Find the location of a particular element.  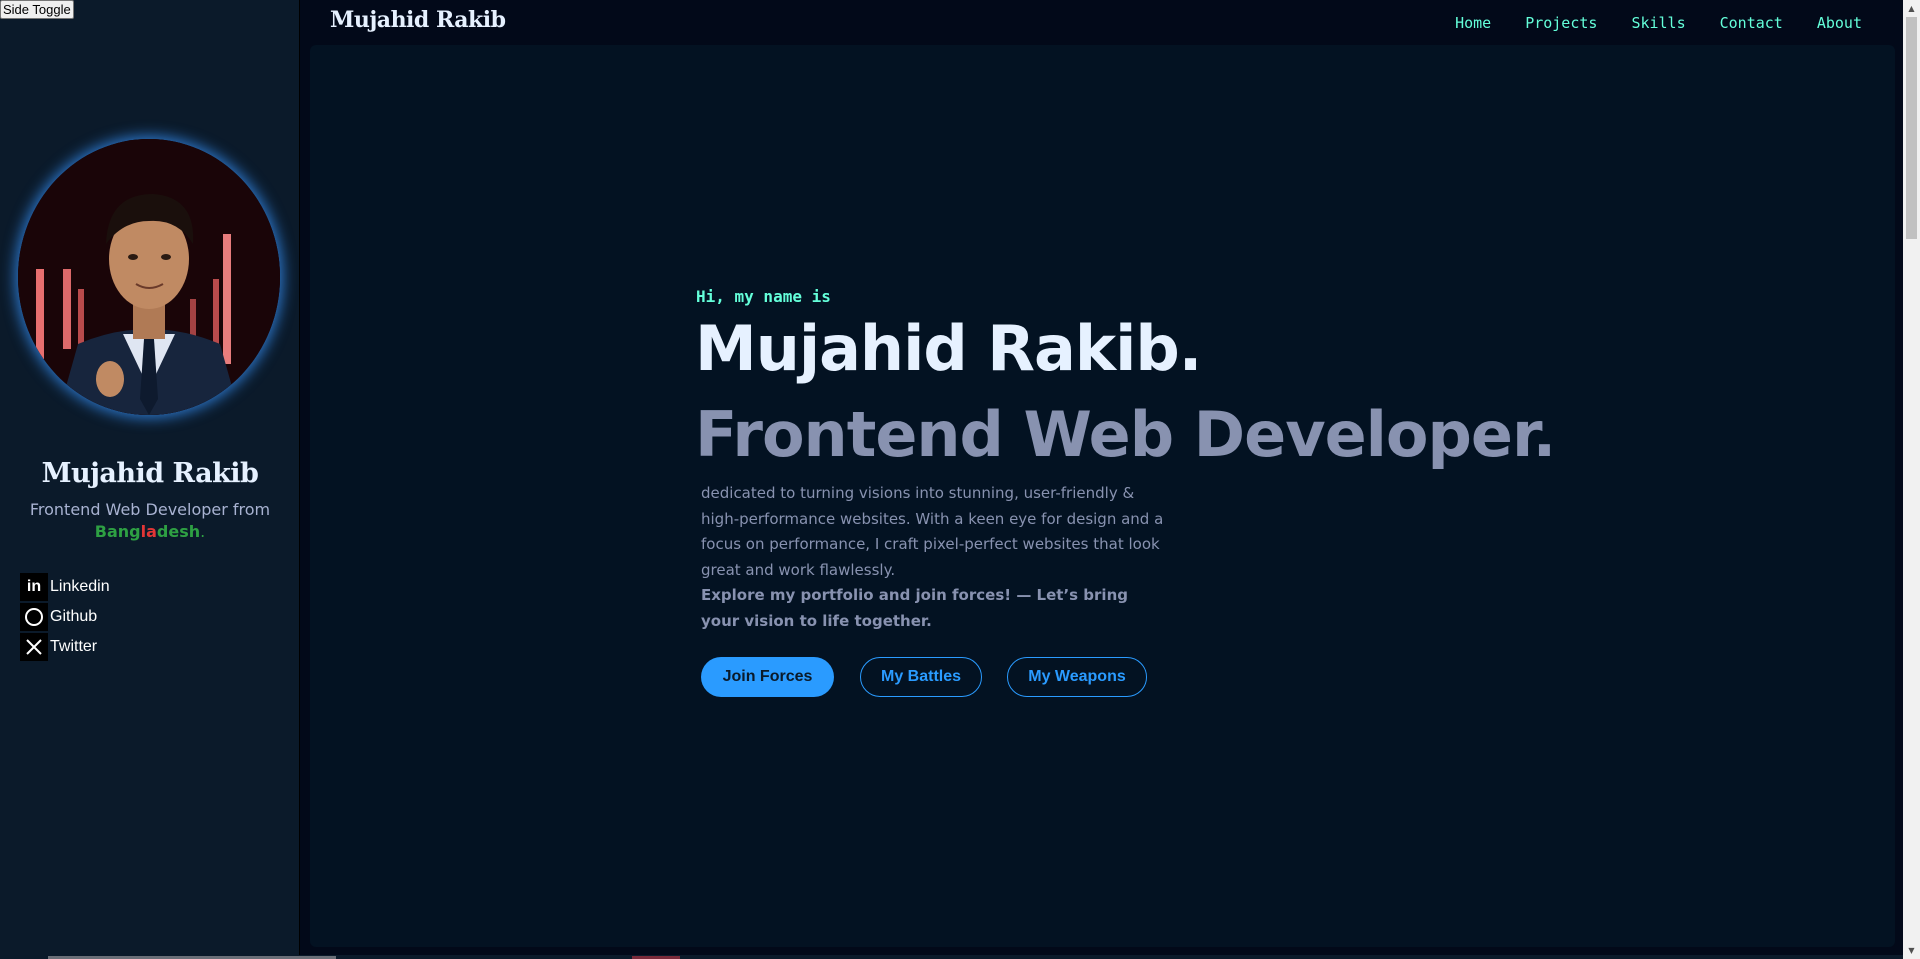

social-github: Github is located at coordinates (65, 617).